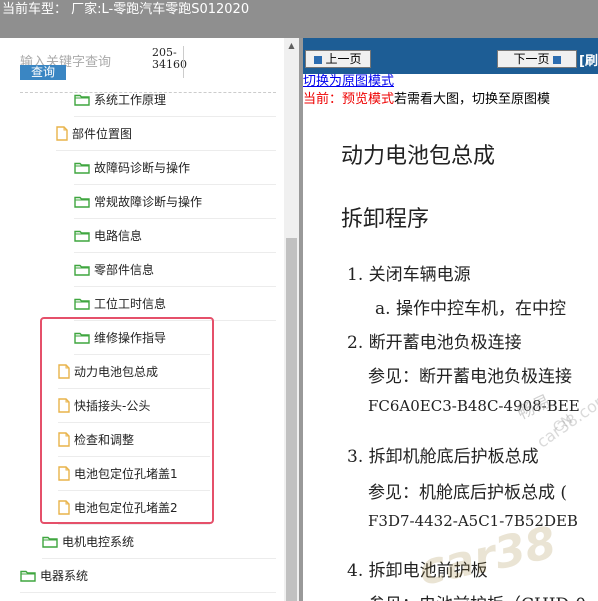 This screenshot has width=598, height=601. Describe the element at coordinates (98, 542) in the screenshot. I see `tree-item-label: 电机电控系统` at that location.